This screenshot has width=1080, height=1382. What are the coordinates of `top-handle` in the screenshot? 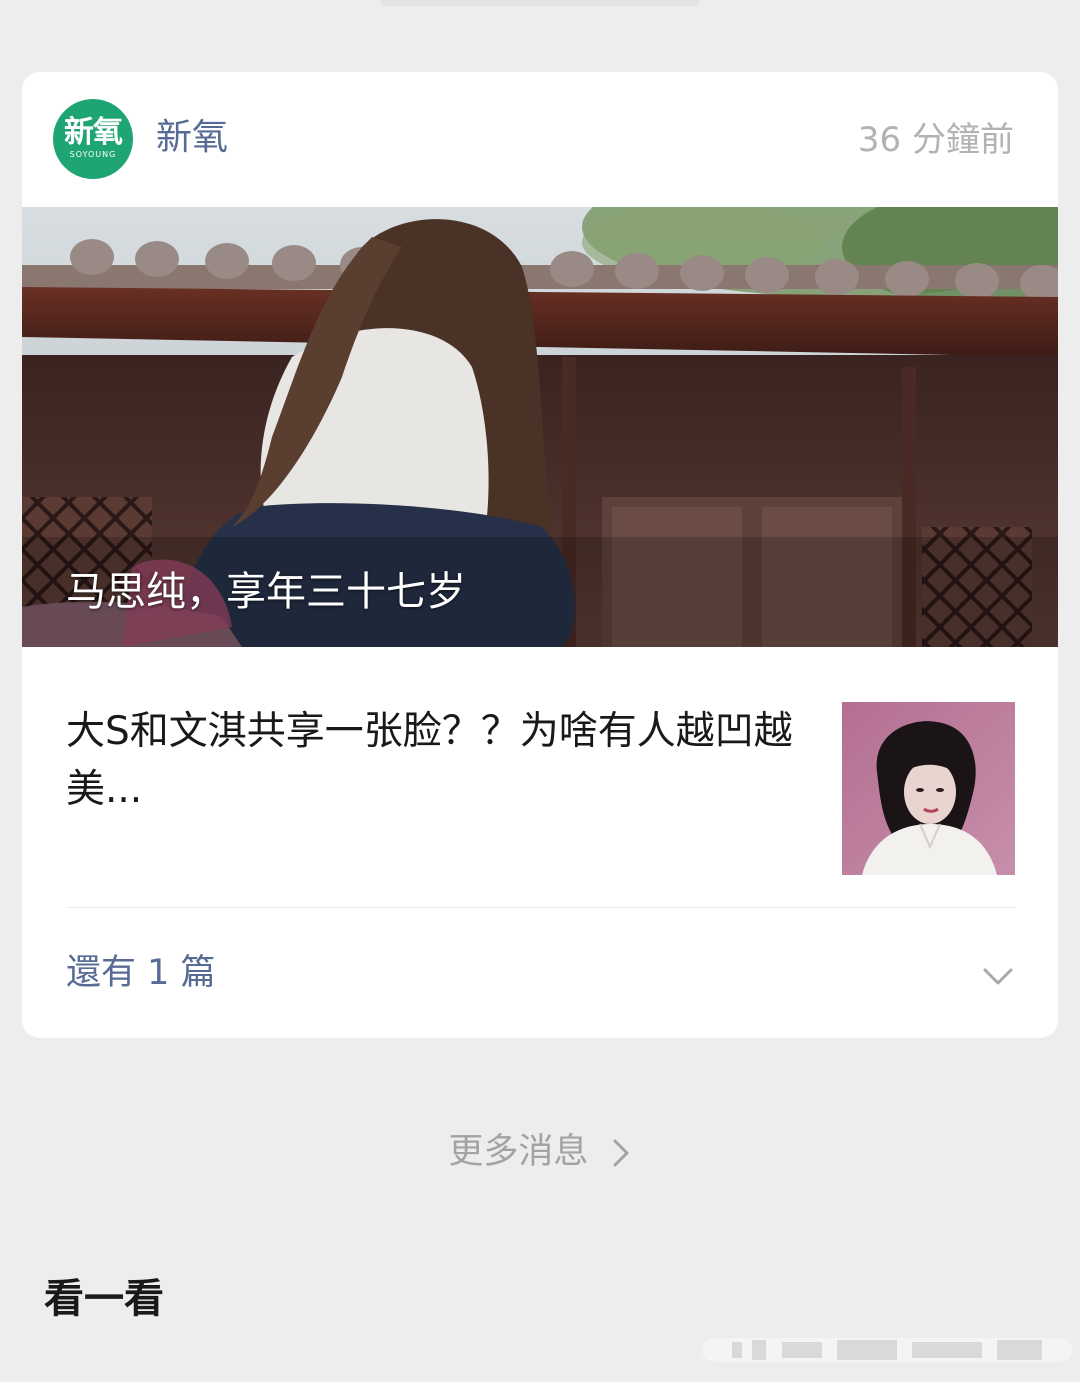 It's located at (540, 3).